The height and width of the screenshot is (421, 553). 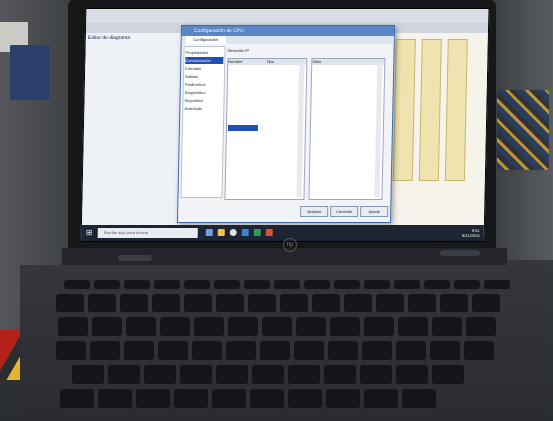 What do you see at coordinates (203, 108) in the screenshot?
I see `nav-item: Avanzado` at bounding box center [203, 108].